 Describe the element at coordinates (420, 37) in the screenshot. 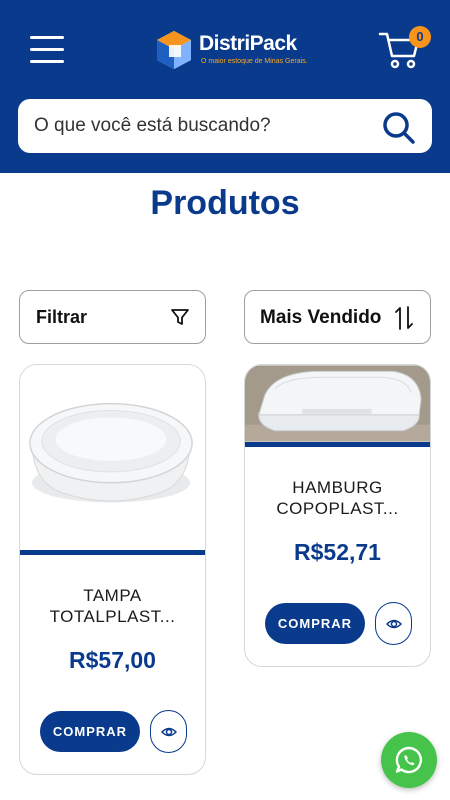

I see `cart-count-badge: 0` at that location.